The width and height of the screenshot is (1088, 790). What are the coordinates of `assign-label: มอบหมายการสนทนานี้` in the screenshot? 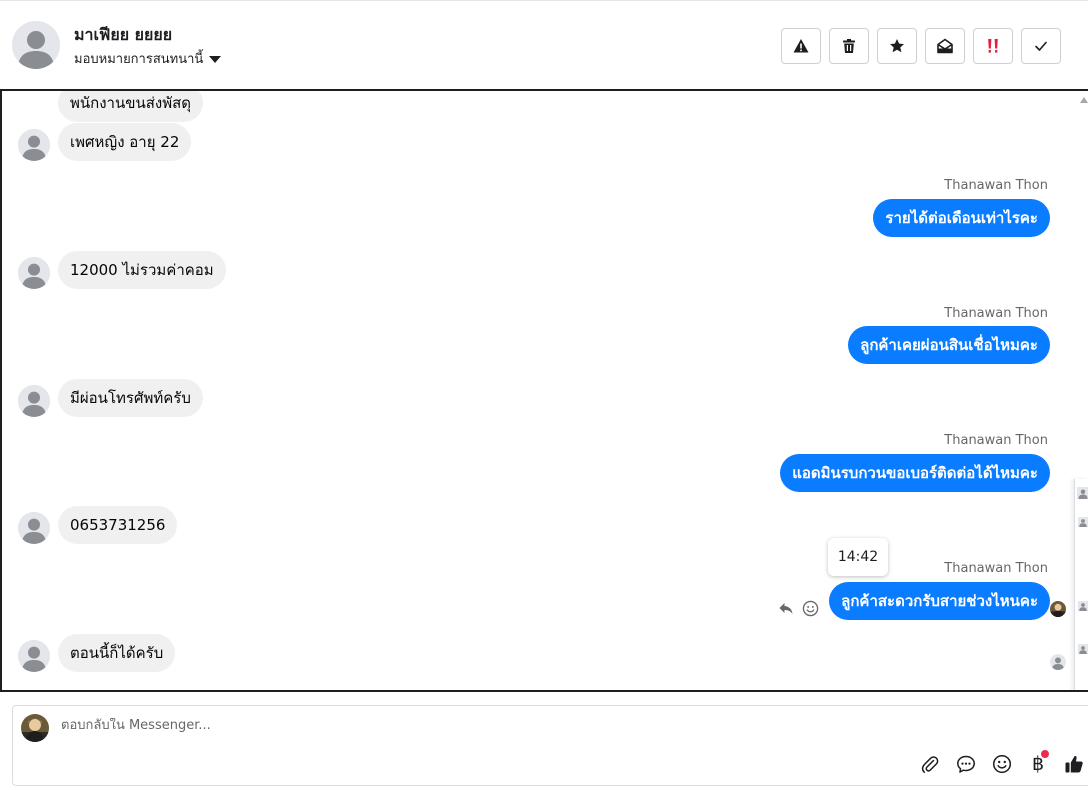 It's located at (139, 59).